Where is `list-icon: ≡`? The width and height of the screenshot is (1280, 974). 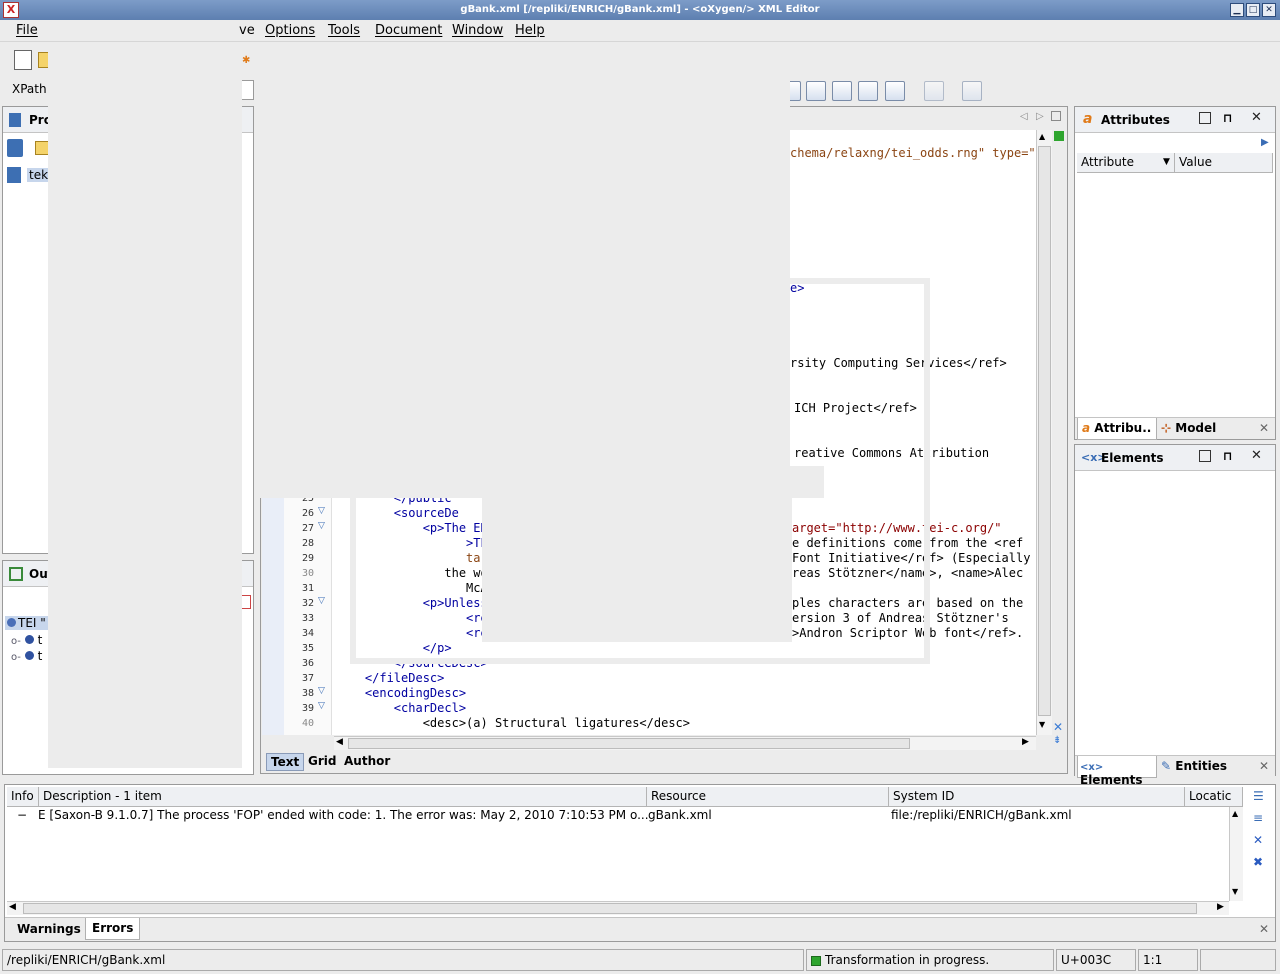
list-icon: ≡ is located at coordinates (1258, 818).